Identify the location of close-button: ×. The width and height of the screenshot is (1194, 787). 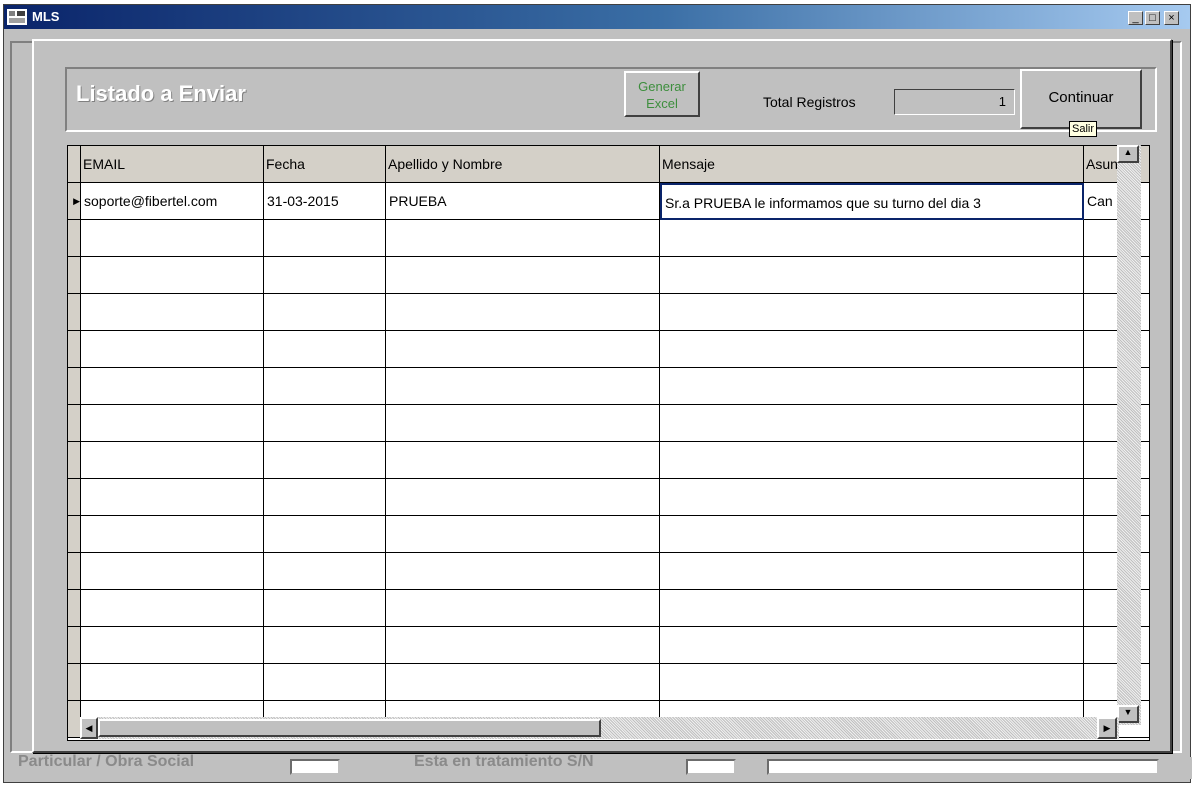
(1171, 18).